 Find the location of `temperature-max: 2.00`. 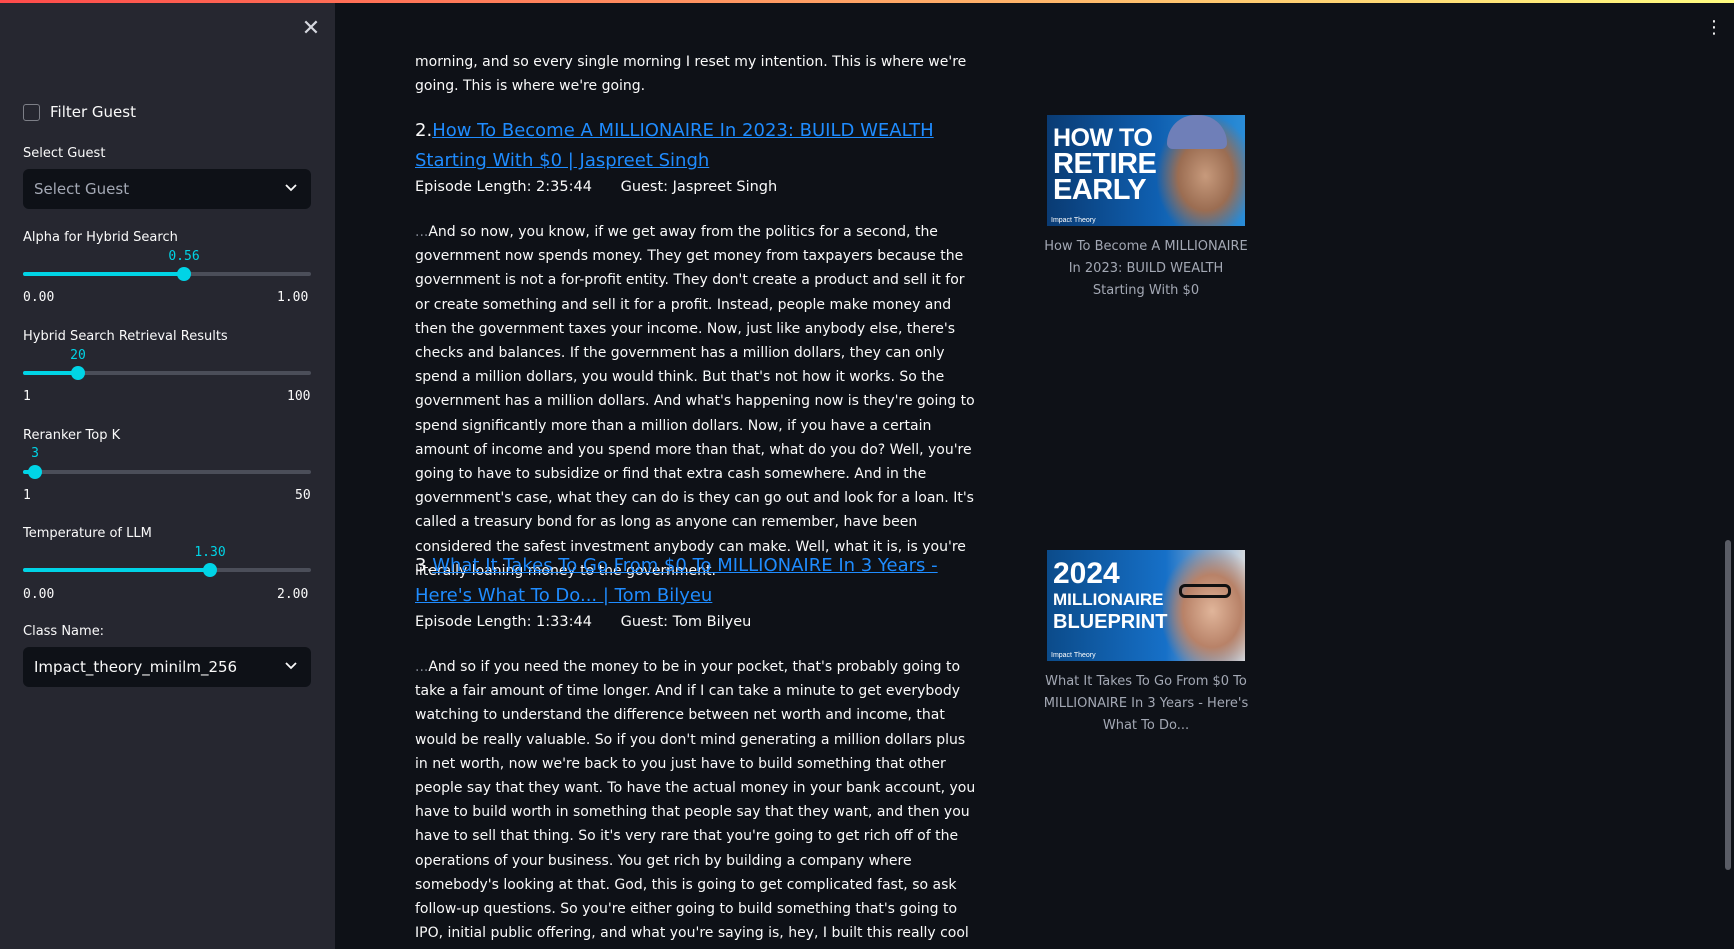

temperature-max: 2.00 is located at coordinates (293, 594).